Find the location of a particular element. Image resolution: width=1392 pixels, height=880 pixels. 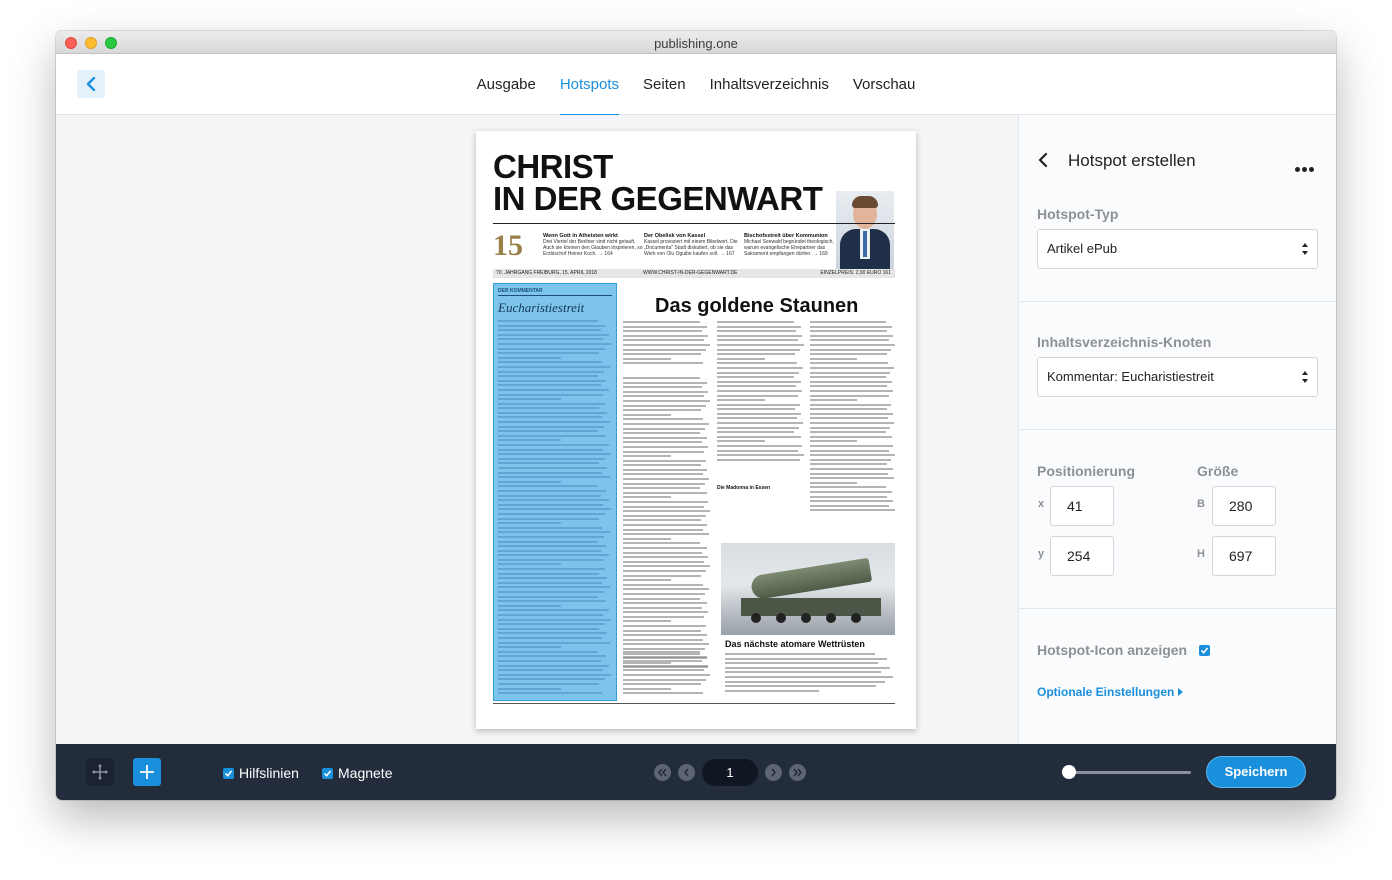

next-page-button is located at coordinates (773, 772).